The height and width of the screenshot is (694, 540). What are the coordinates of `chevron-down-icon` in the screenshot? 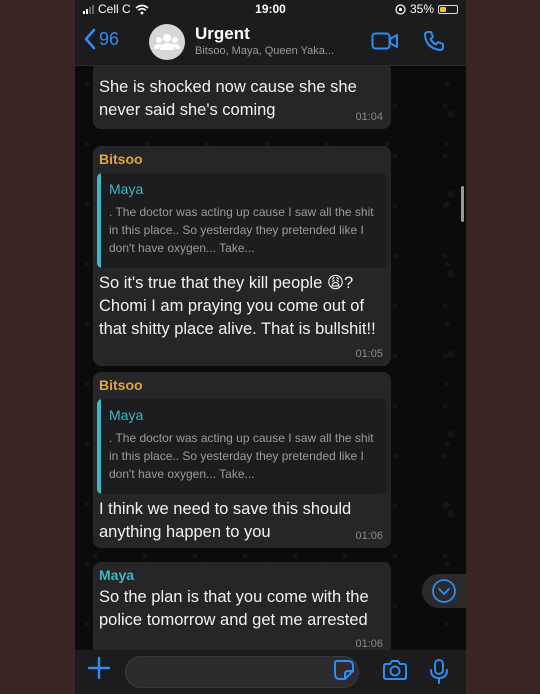 It's located at (444, 591).